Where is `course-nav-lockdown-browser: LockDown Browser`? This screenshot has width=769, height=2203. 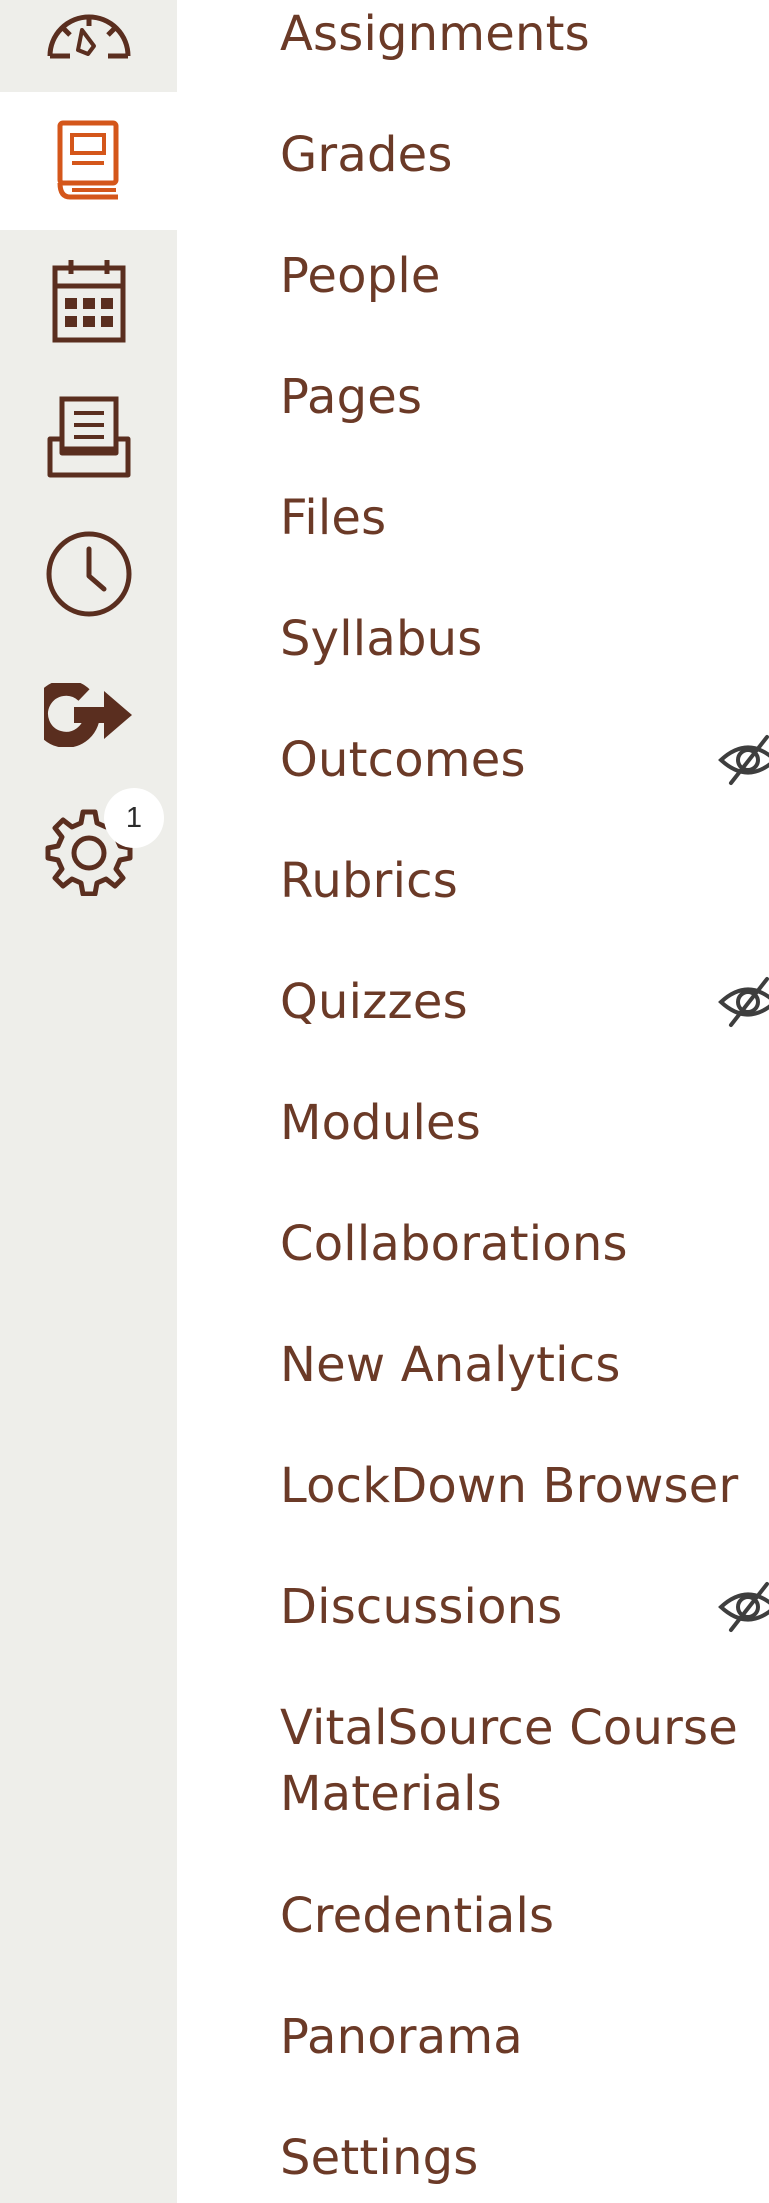 course-nav-lockdown-browser: LockDown Browser is located at coordinates (524, 1486).